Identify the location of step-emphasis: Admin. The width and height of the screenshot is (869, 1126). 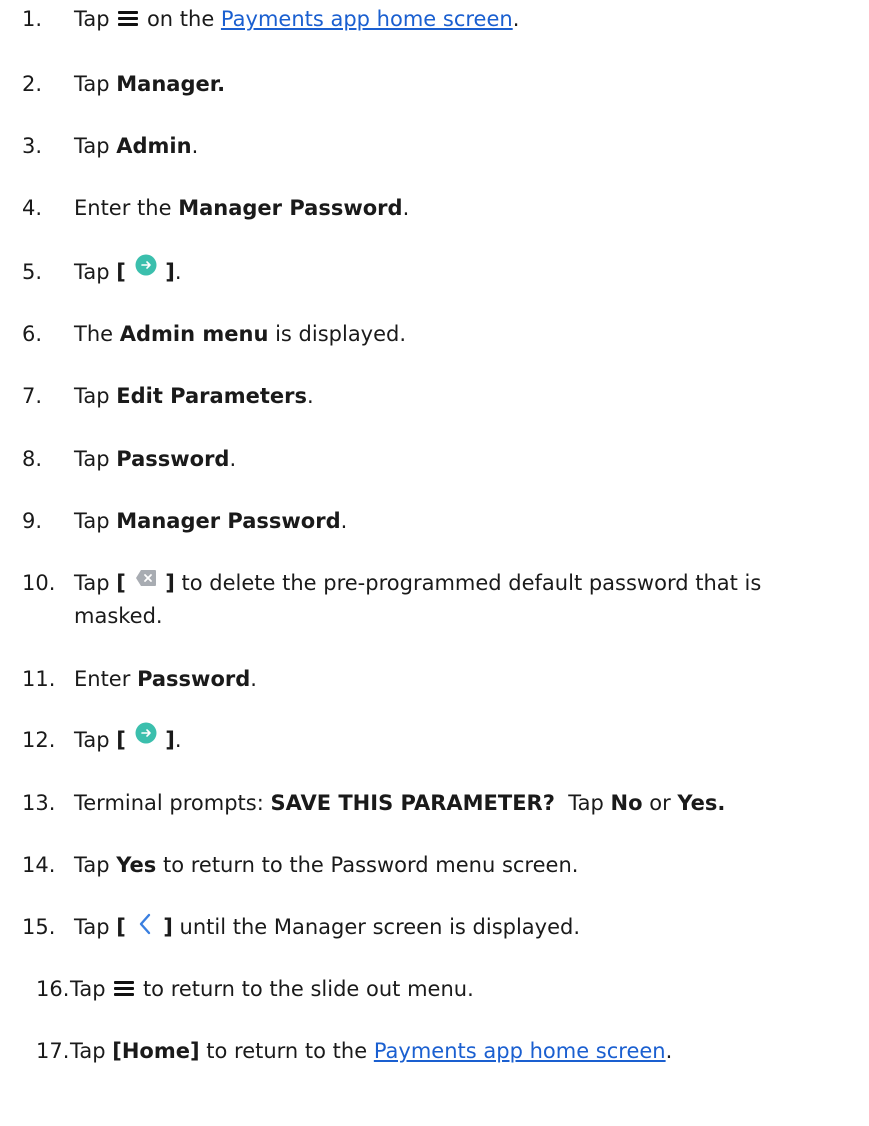
(154, 146).